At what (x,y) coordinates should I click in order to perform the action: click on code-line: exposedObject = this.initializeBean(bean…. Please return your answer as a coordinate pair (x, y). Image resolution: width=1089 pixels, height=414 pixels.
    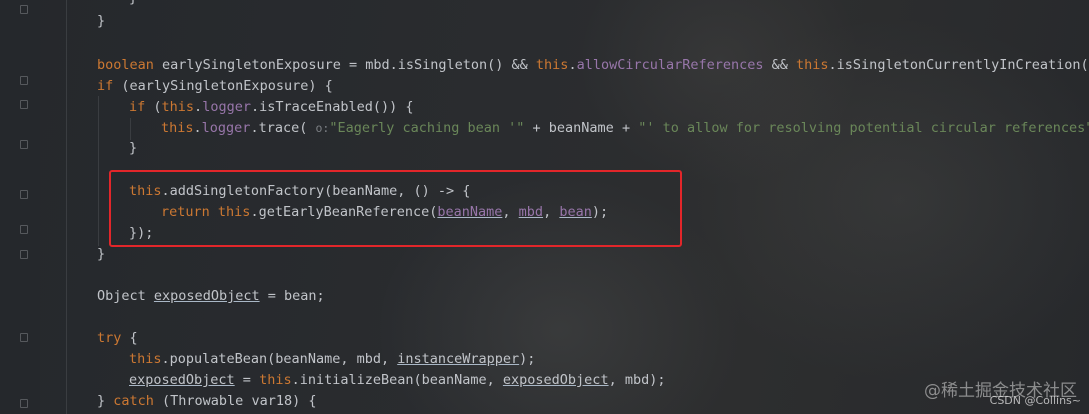
    Looking at the image, I should click on (397, 380).